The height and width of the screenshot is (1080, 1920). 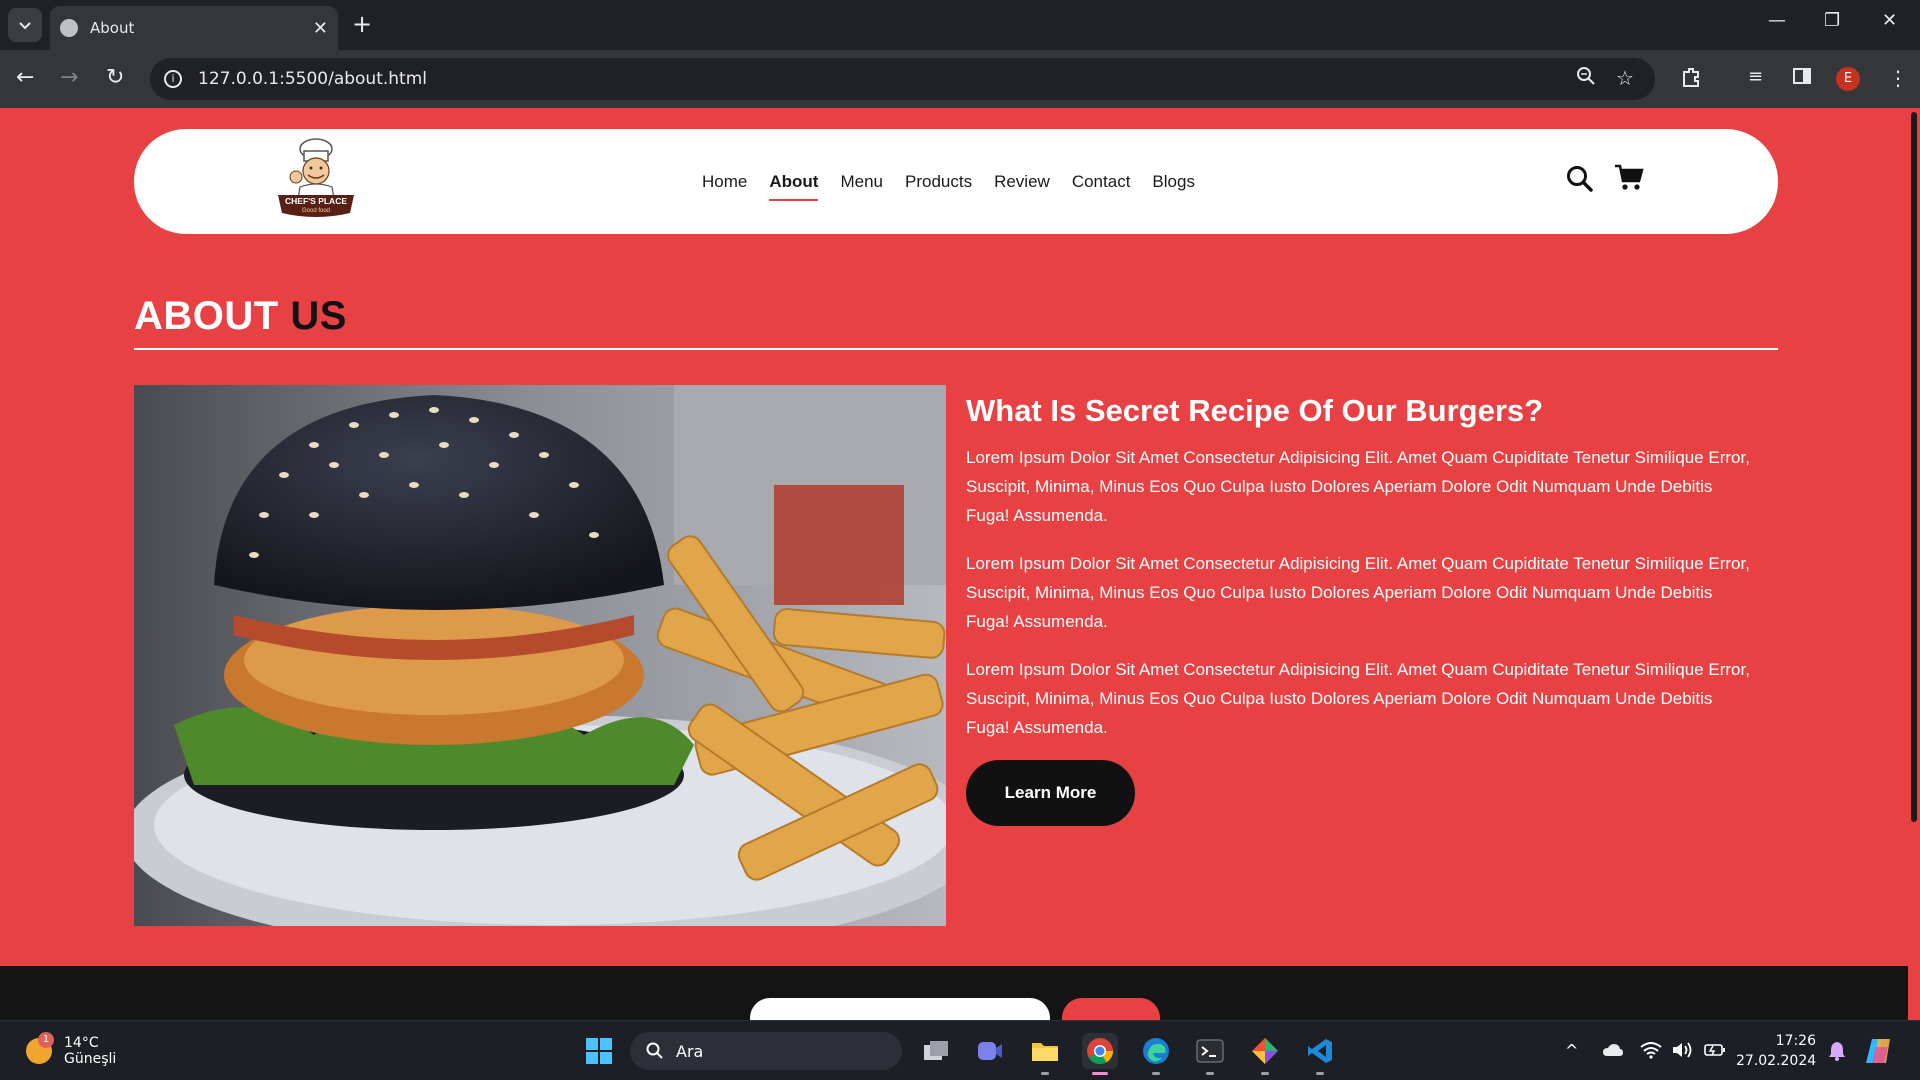 What do you see at coordinates (1625, 78) in the screenshot?
I see `bookmark-star-icon: ☆` at bounding box center [1625, 78].